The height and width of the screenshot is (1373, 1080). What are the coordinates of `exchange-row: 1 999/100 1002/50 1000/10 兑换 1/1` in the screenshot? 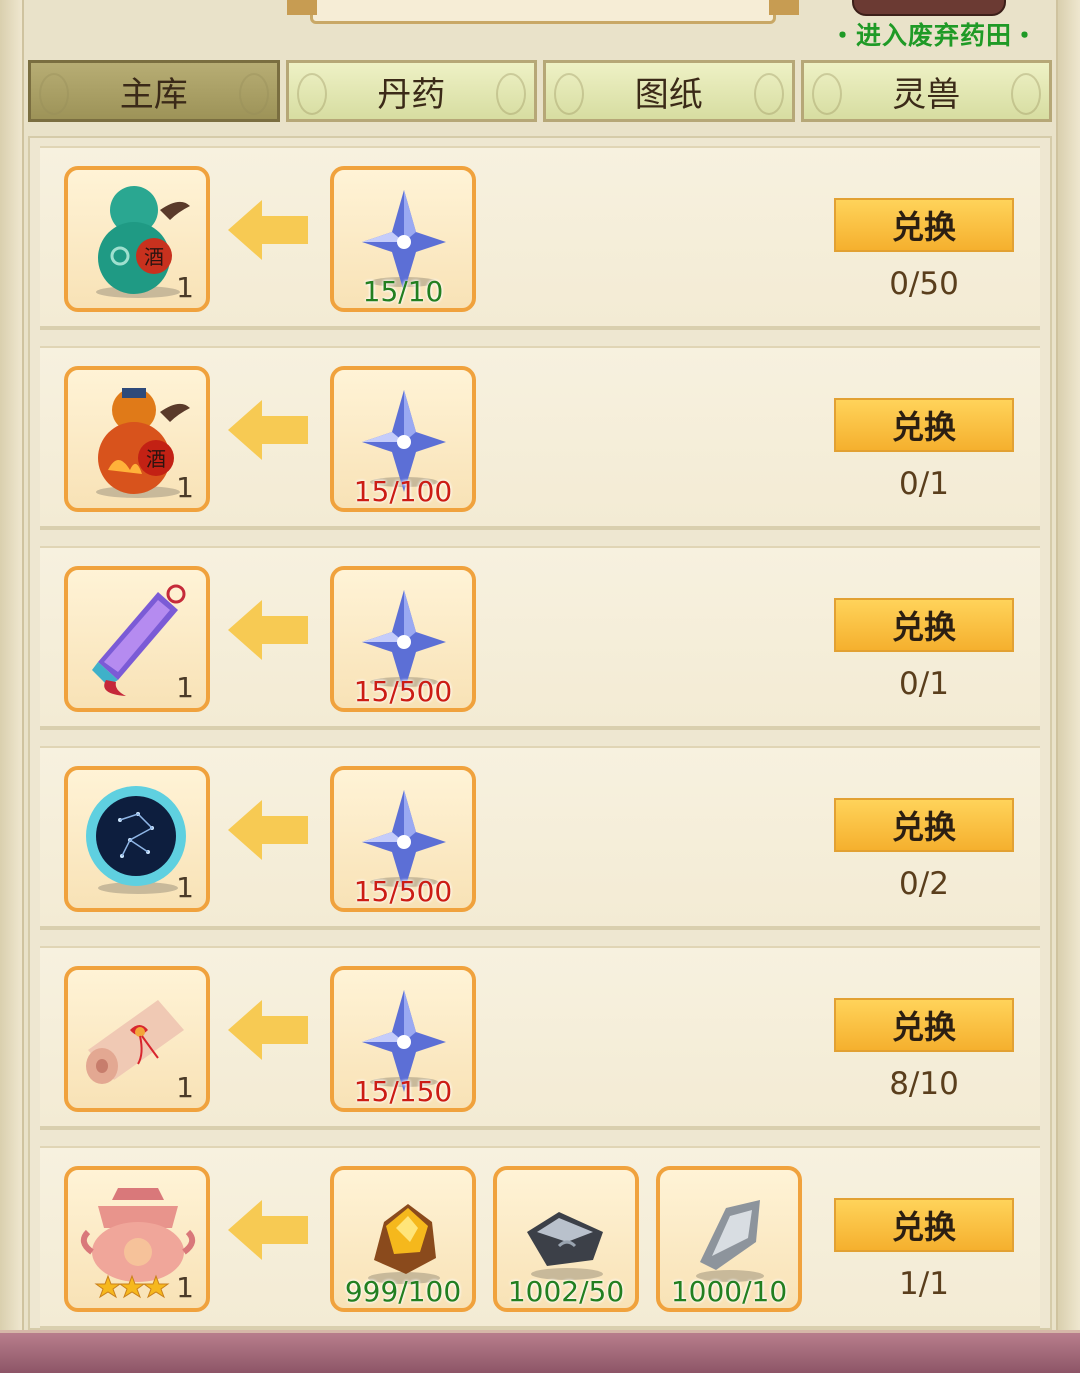 It's located at (540, 1238).